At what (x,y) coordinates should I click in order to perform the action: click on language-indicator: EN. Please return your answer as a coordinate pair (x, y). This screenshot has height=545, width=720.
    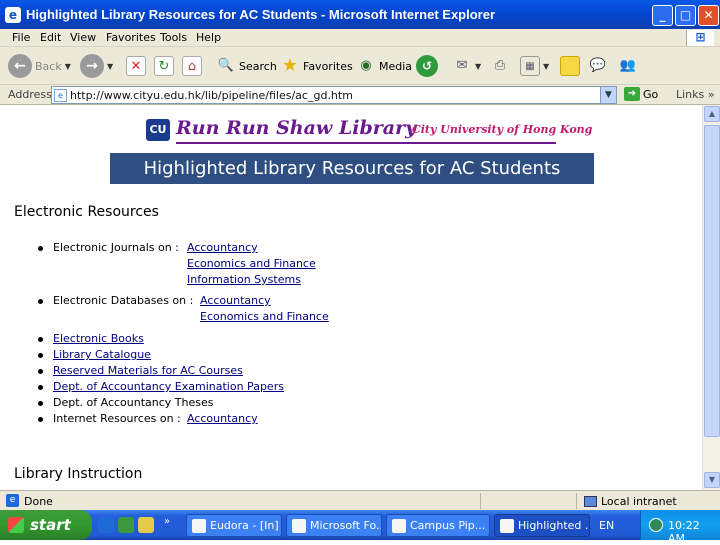
    Looking at the image, I should click on (606, 525).